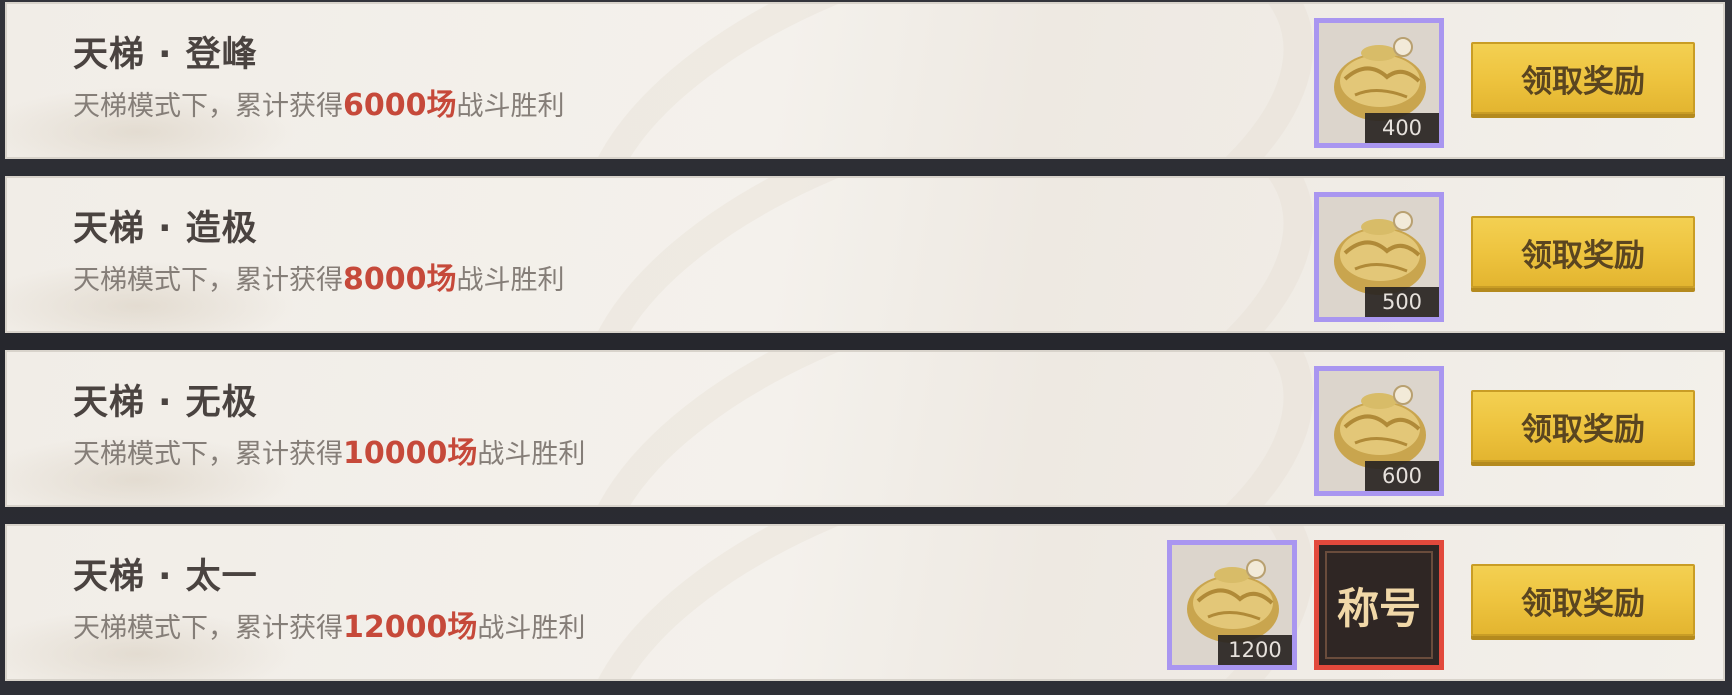 The image size is (1732, 695). Describe the element at coordinates (319, 279) in the screenshot. I see `achievement-desc: 天梯模式下，累计获得8000场战斗胜利` at that location.